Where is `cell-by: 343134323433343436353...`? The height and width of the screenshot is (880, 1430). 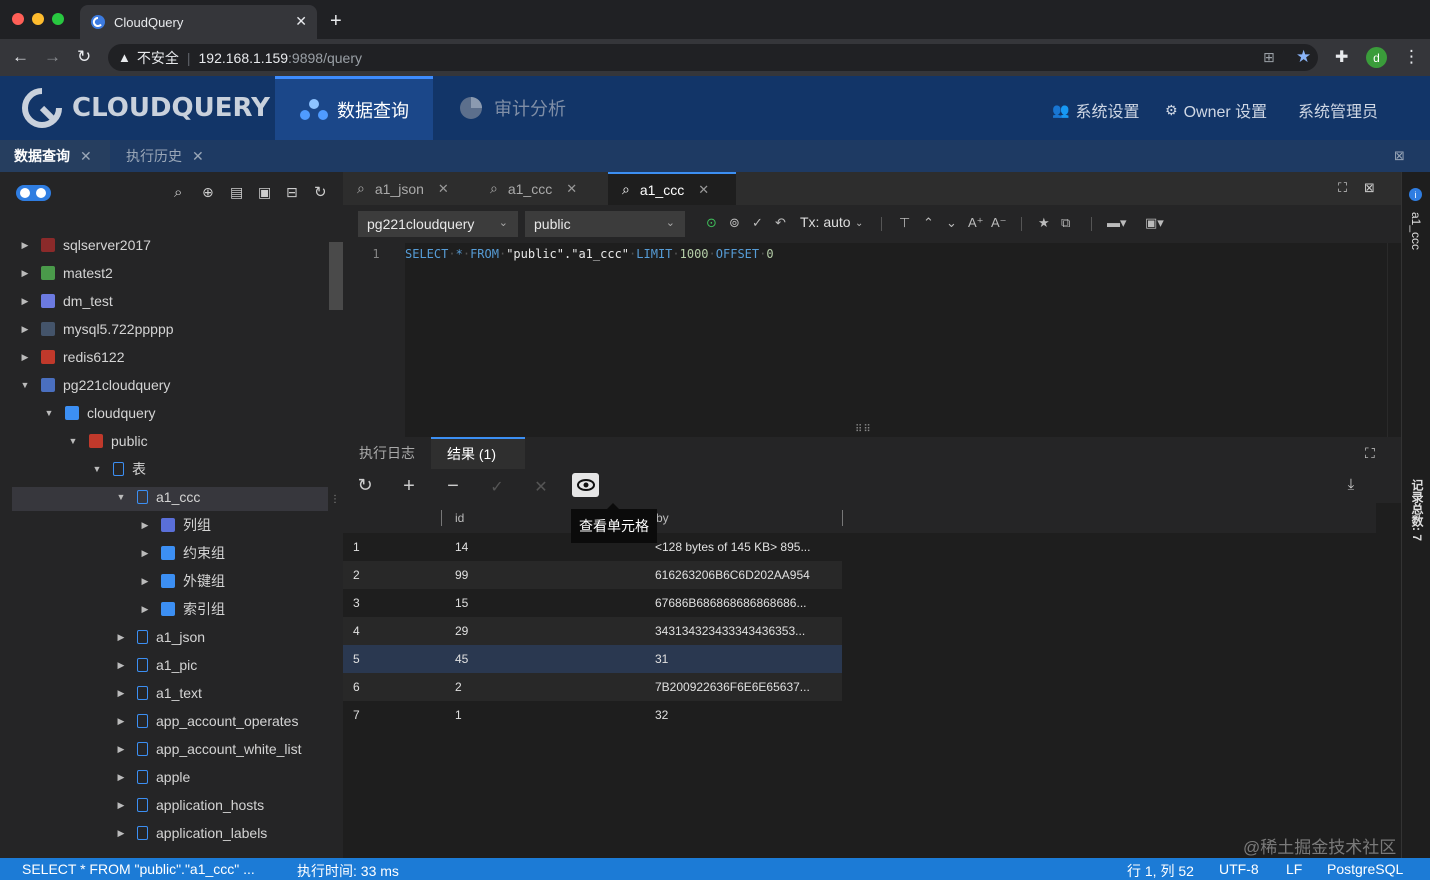
cell-by: 343134323433343436353... is located at coordinates (730, 631).